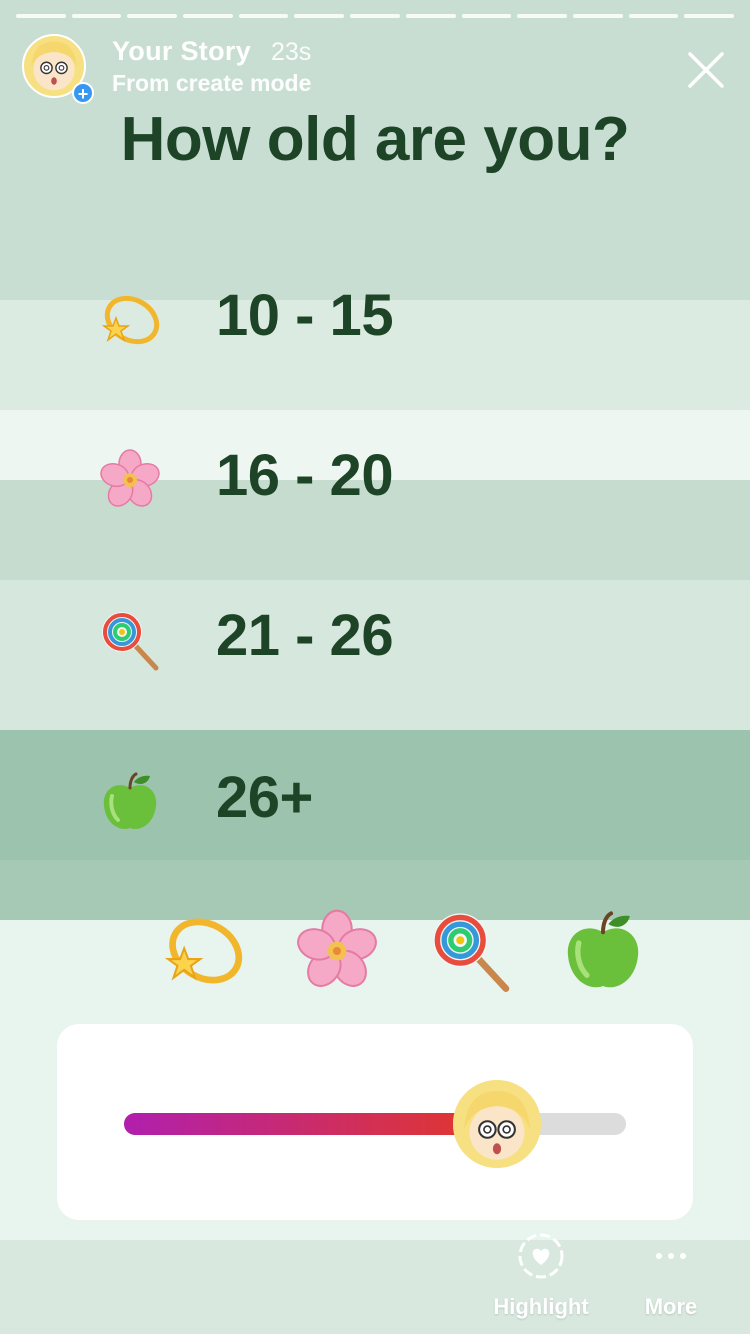 The width and height of the screenshot is (750, 1334). I want to click on story-owner-name: Your Story, so click(181, 51).